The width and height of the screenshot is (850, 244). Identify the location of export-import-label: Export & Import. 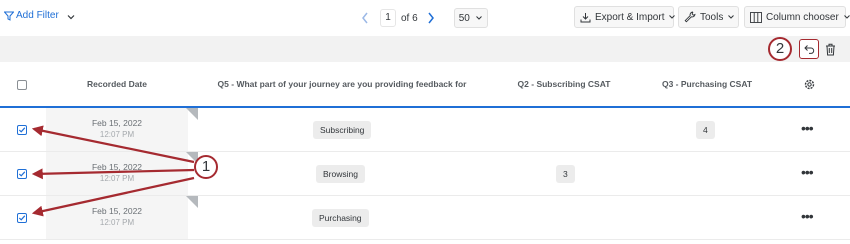
(630, 17).